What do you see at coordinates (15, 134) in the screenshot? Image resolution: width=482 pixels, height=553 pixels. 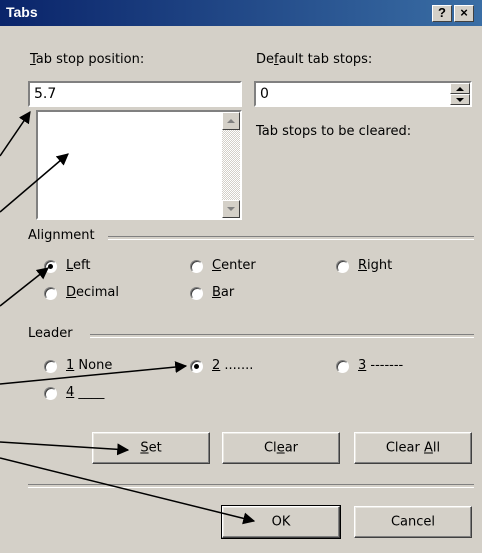 I see `arrow-tab-stop-field` at bounding box center [15, 134].